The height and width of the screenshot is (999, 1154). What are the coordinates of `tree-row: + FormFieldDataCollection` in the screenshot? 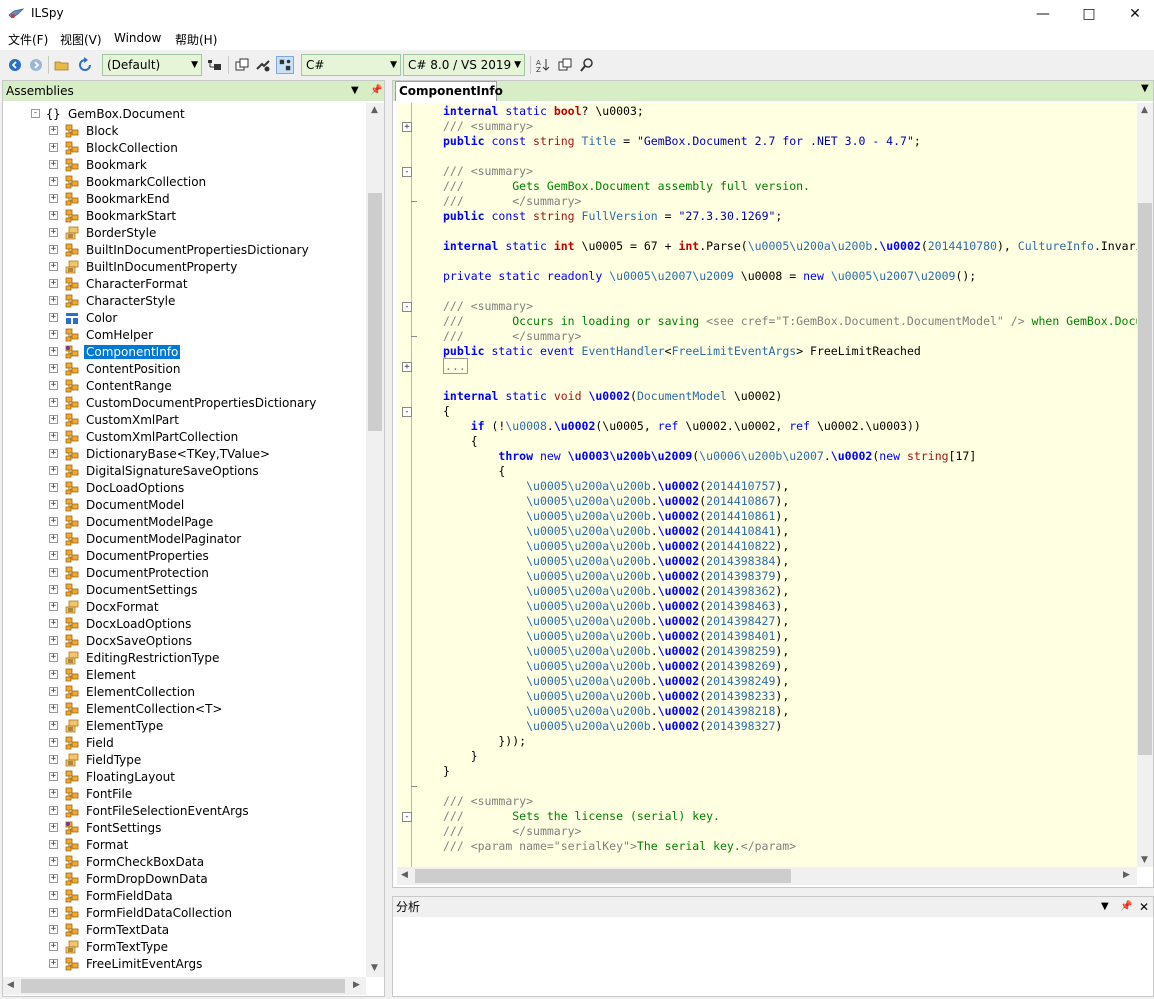 It's located at (141, 912).